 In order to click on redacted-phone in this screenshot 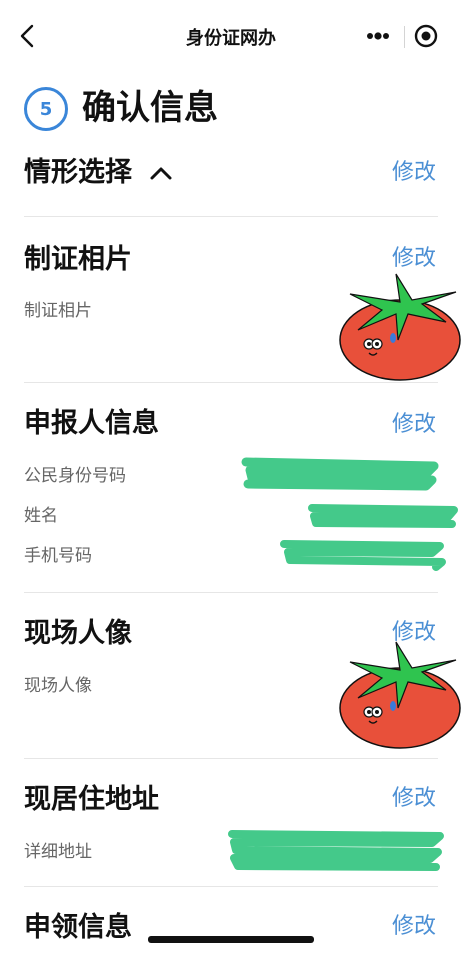, I will do `click(363, 555)`.